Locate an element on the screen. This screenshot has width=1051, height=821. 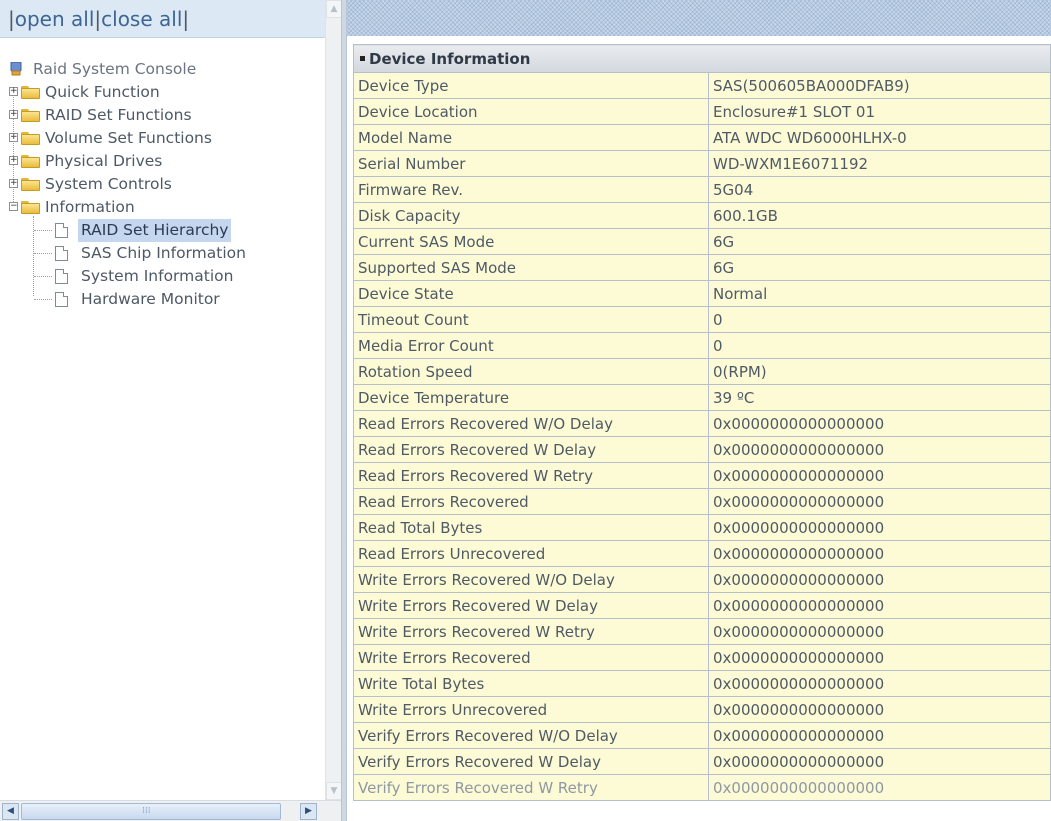
row-label: Read Errors Recovered W Retry is located at coordinates (531, 475).